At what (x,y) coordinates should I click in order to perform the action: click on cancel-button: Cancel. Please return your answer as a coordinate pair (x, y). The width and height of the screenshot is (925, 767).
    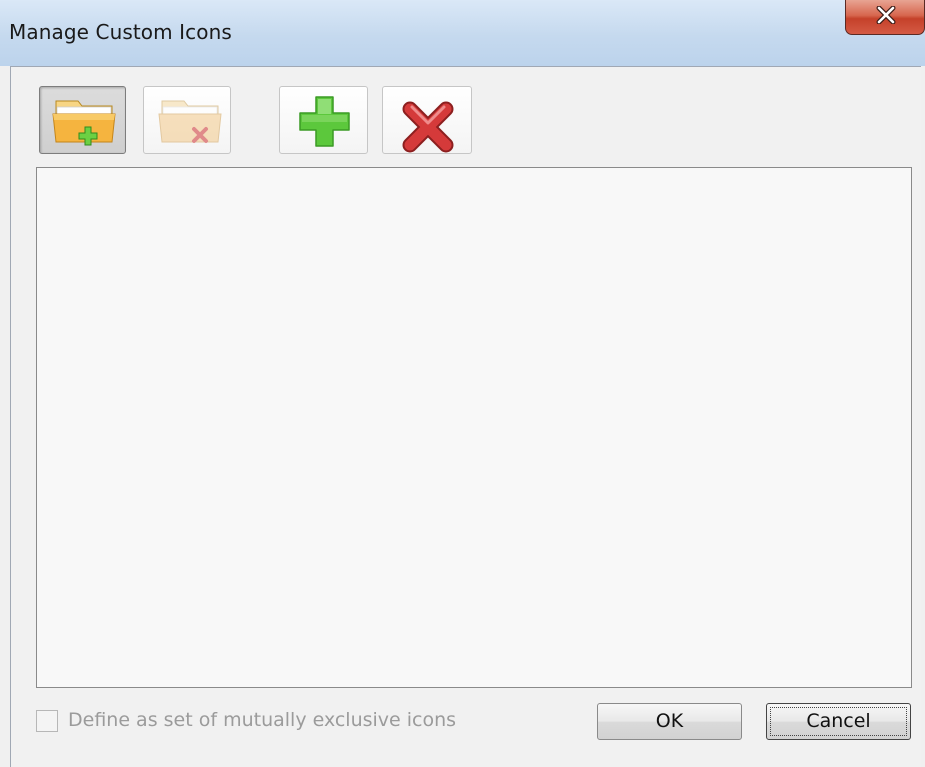
    Looking at the image, I should click on (838, 721).